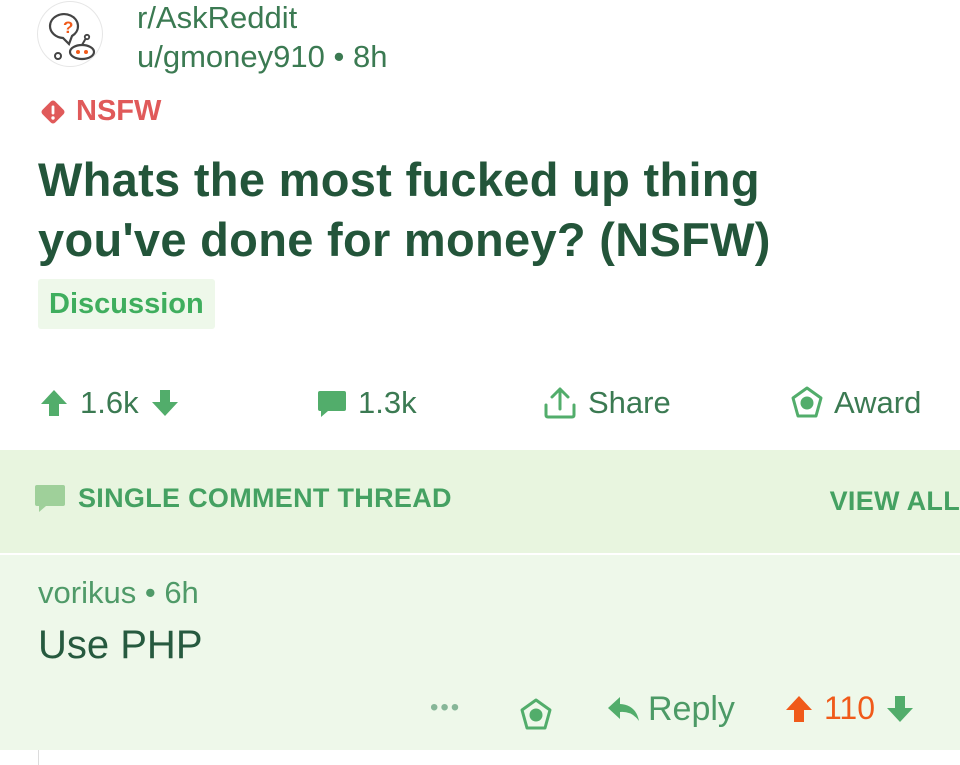 This screenshot has height=765, width=960. What do you see at coordinates (217, 18) in the screenshot?
I see `subreddit-link: r/AskReddit` at bounding box center [217, 18].